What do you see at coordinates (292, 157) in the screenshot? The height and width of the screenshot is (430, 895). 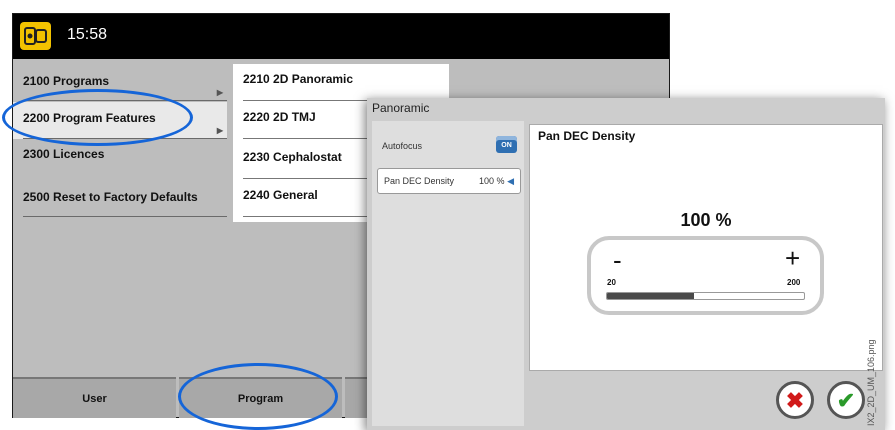 I see `submenu-item-label: 2230 Cephalostat` at bounding box center [292, 157].